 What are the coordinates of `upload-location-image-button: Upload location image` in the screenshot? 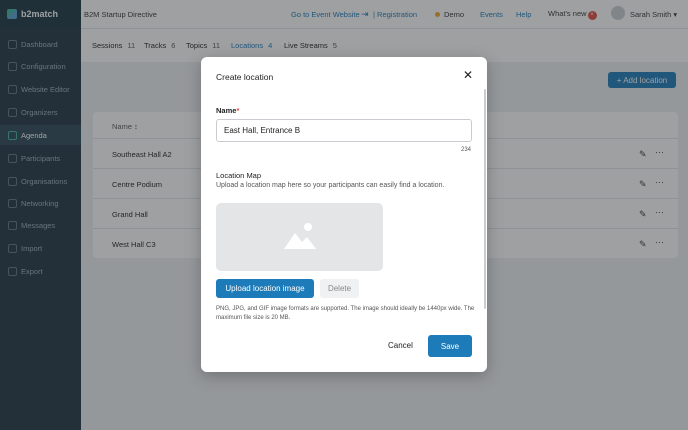 It's located at (265, 288).